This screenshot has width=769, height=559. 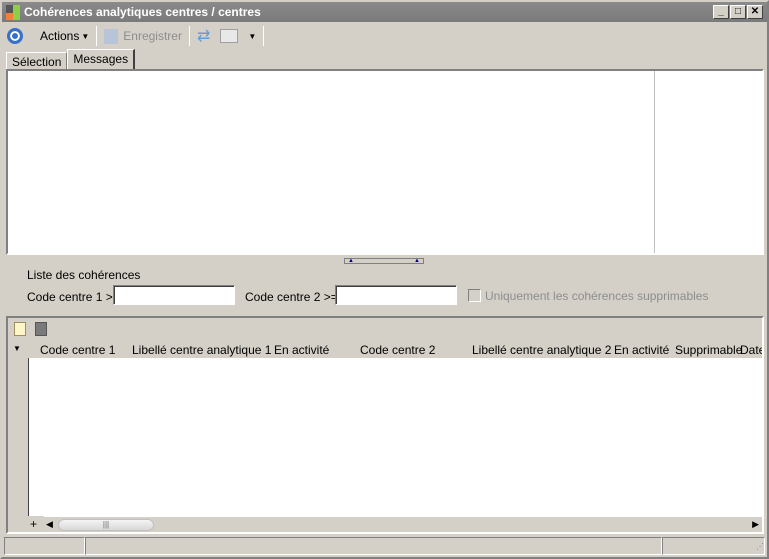 I want to click on window-title: Cohérences analytiques centres / centres, so click(x=142, y=12).